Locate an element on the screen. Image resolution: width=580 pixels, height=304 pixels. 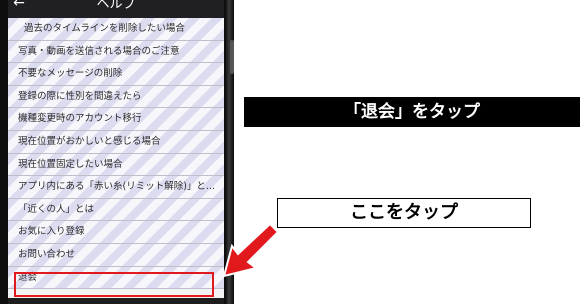
withdraw-highlight-box is located at coordinates (114, 284).